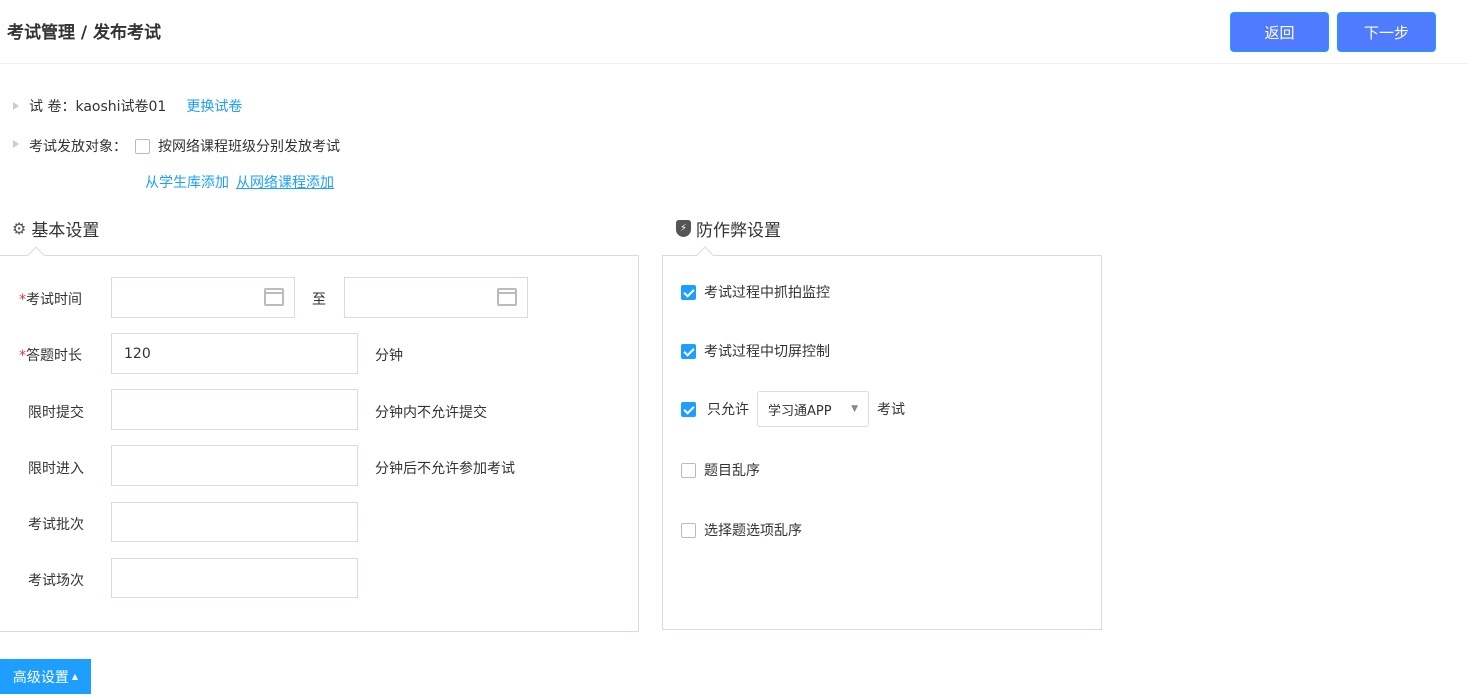 Image resolution: width=1469 pixels, height=696 pixels. Describe the element at coordinates (121, 107) in the screenshot. I see `paper-name: kaoshi试卷01` at that location.